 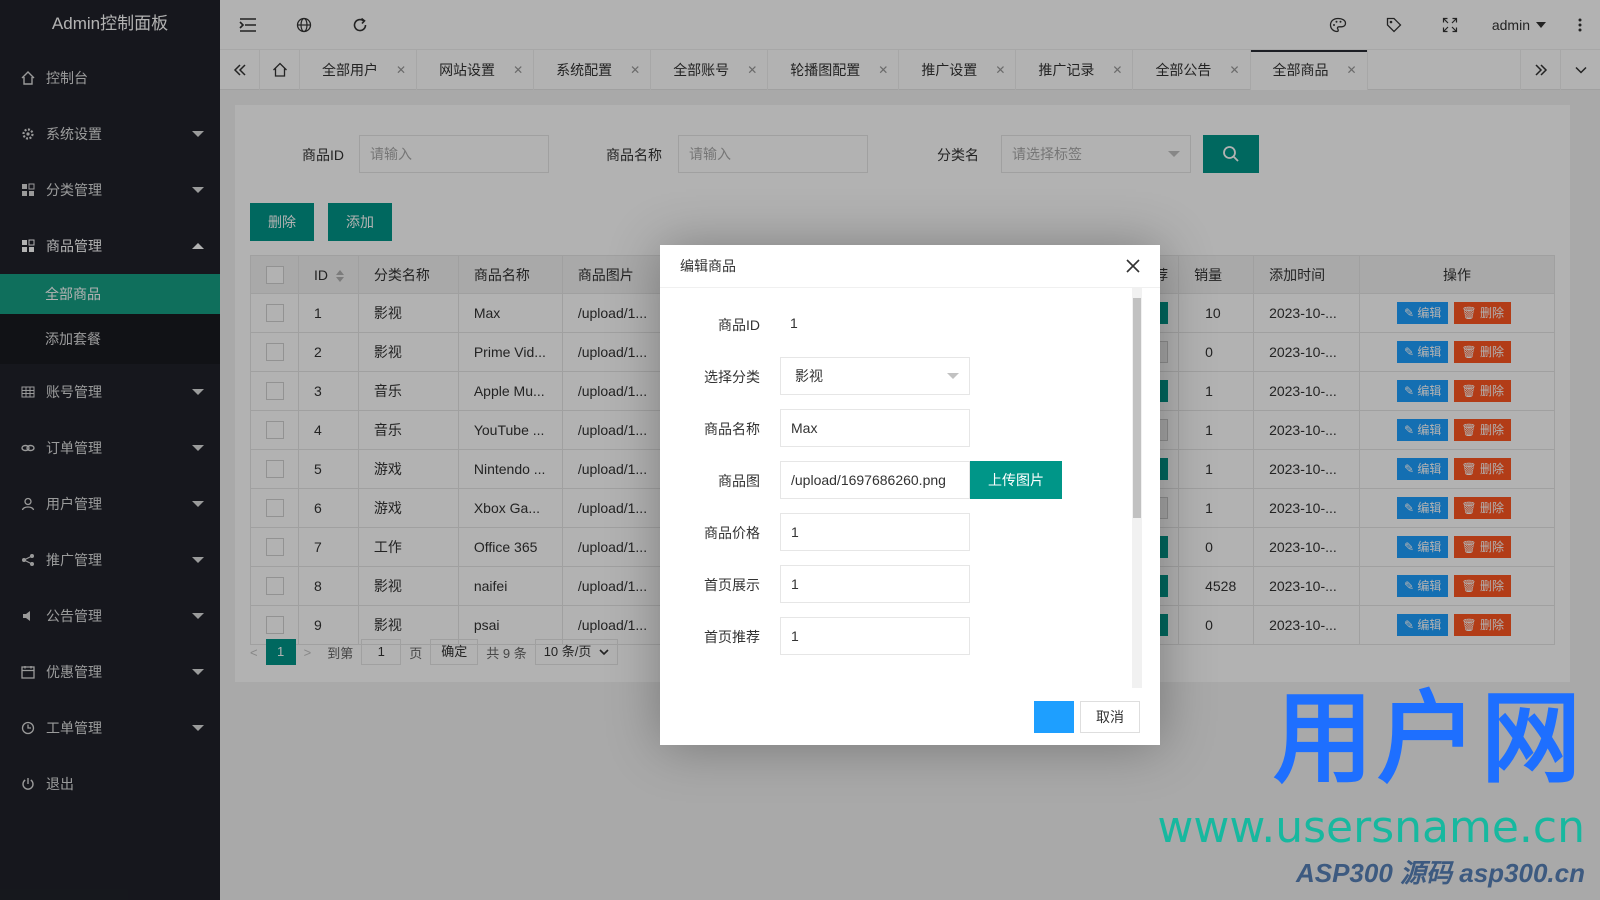 What do you see at coordinates (732, 637) in the screenshot?
I see `field-label: 首页推荐` at bounding box center [732, 637].